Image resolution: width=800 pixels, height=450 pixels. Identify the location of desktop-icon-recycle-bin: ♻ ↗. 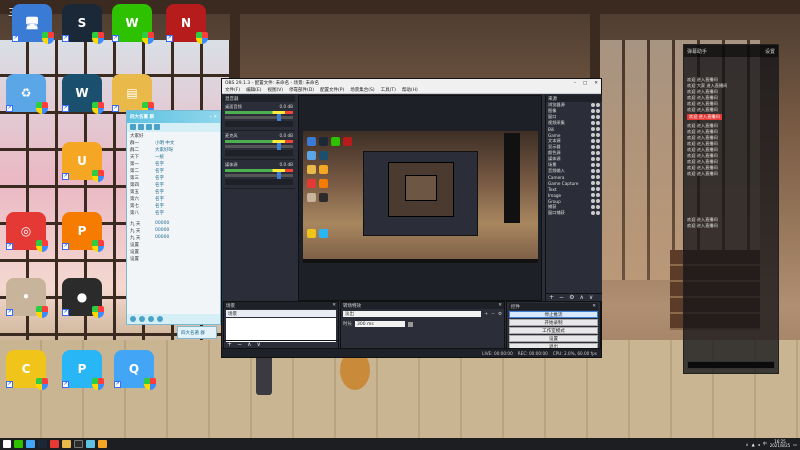
(26, 97).